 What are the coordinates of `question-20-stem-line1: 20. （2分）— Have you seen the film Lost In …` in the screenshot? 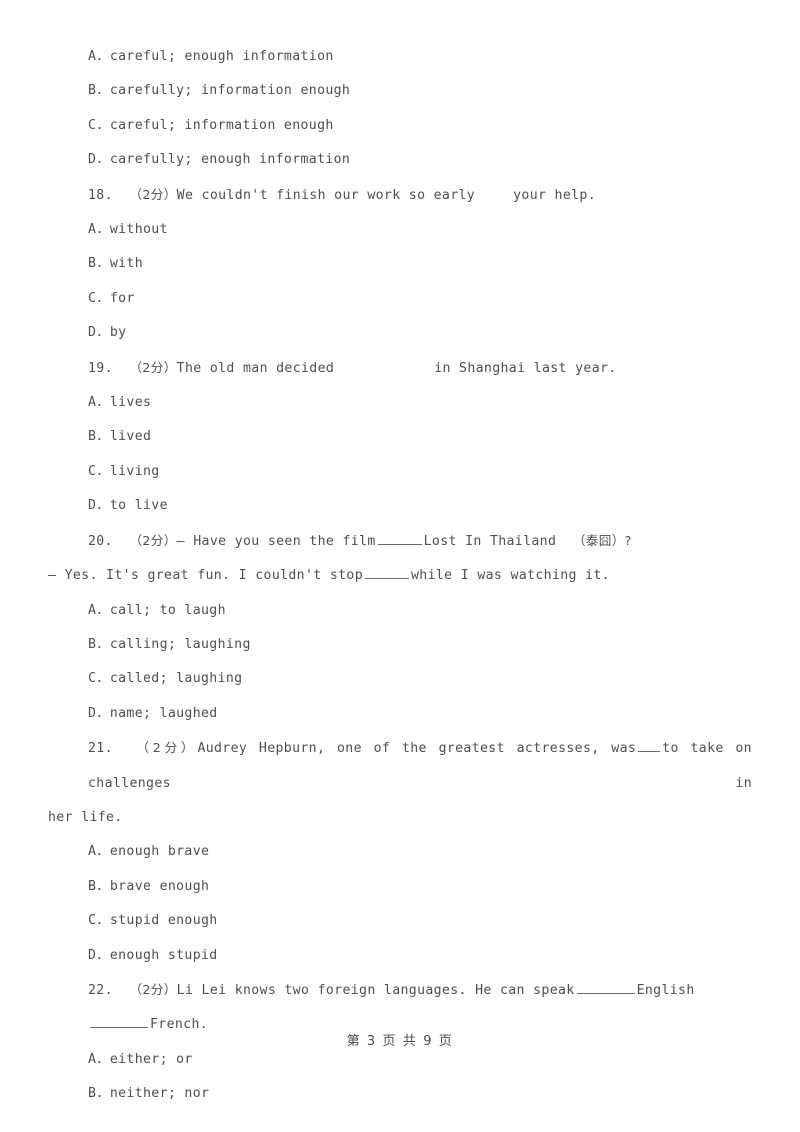 It's located at (400, 541).